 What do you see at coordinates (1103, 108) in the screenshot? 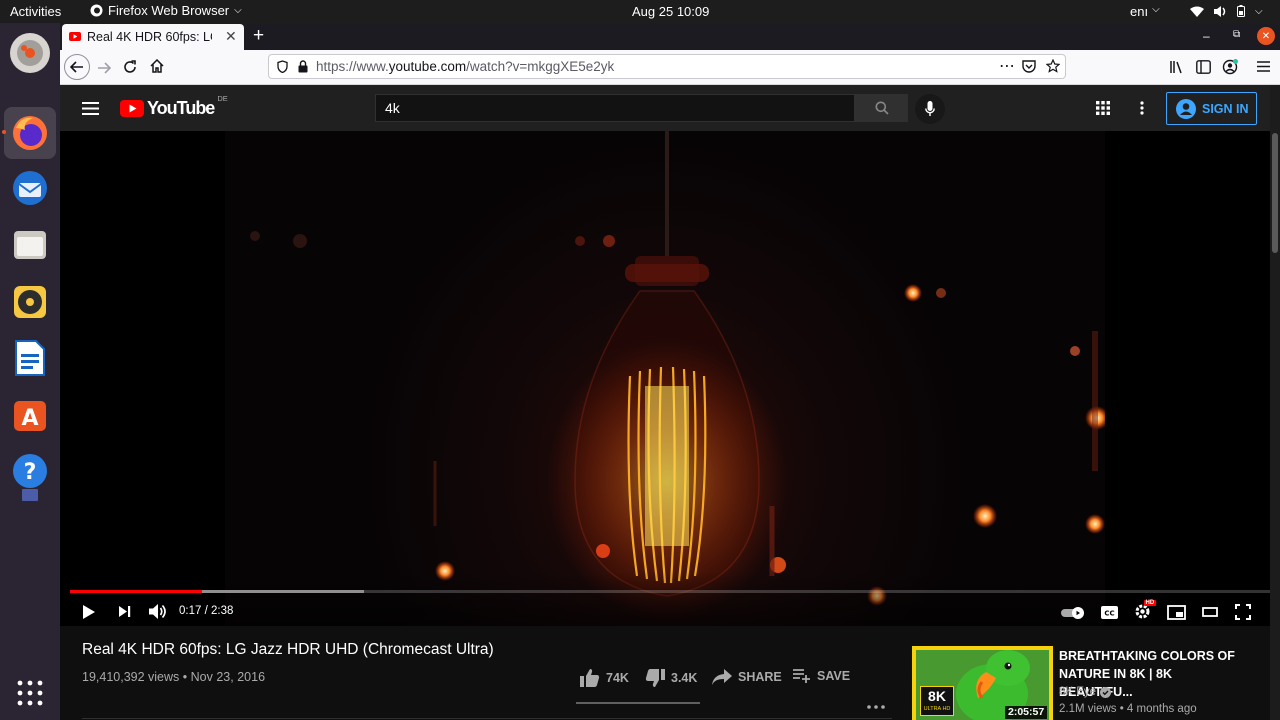
I see `apps-grid-icon` at bounding box center [1103, 108].